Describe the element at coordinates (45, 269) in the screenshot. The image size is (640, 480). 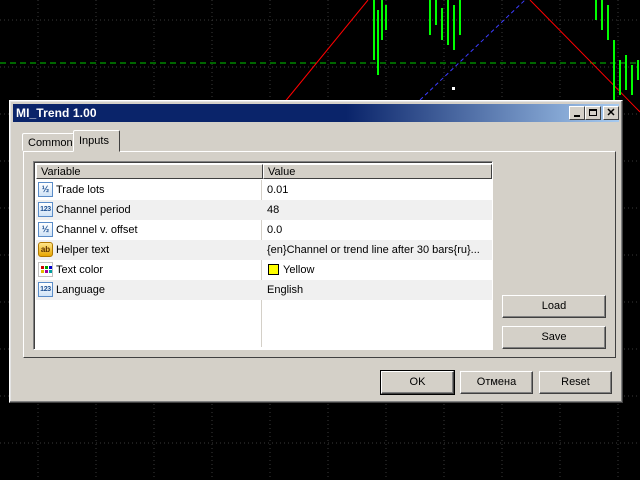
I see `color-type-icon` at that location.